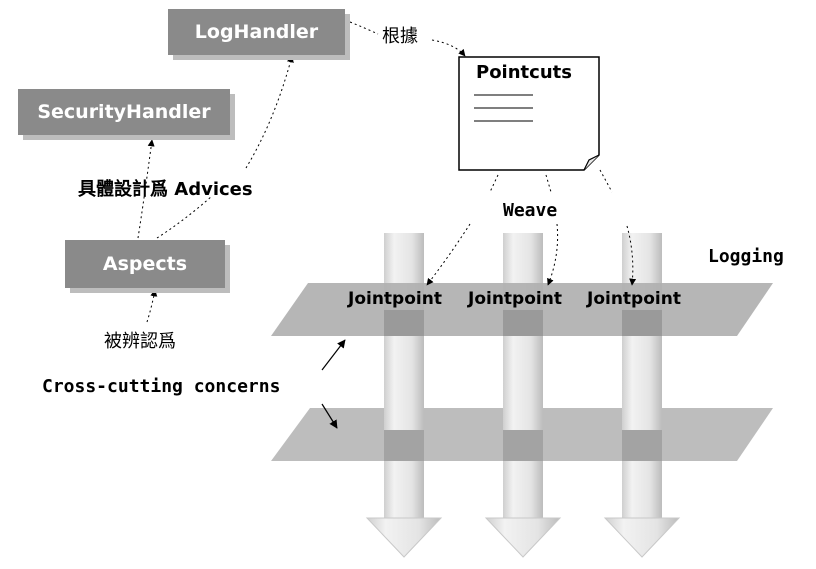  What do you see at coordinates (124, 112) in the screenshot?
I see `securityhandler-box: SecurityHandler` at bounding box center [124, 112].